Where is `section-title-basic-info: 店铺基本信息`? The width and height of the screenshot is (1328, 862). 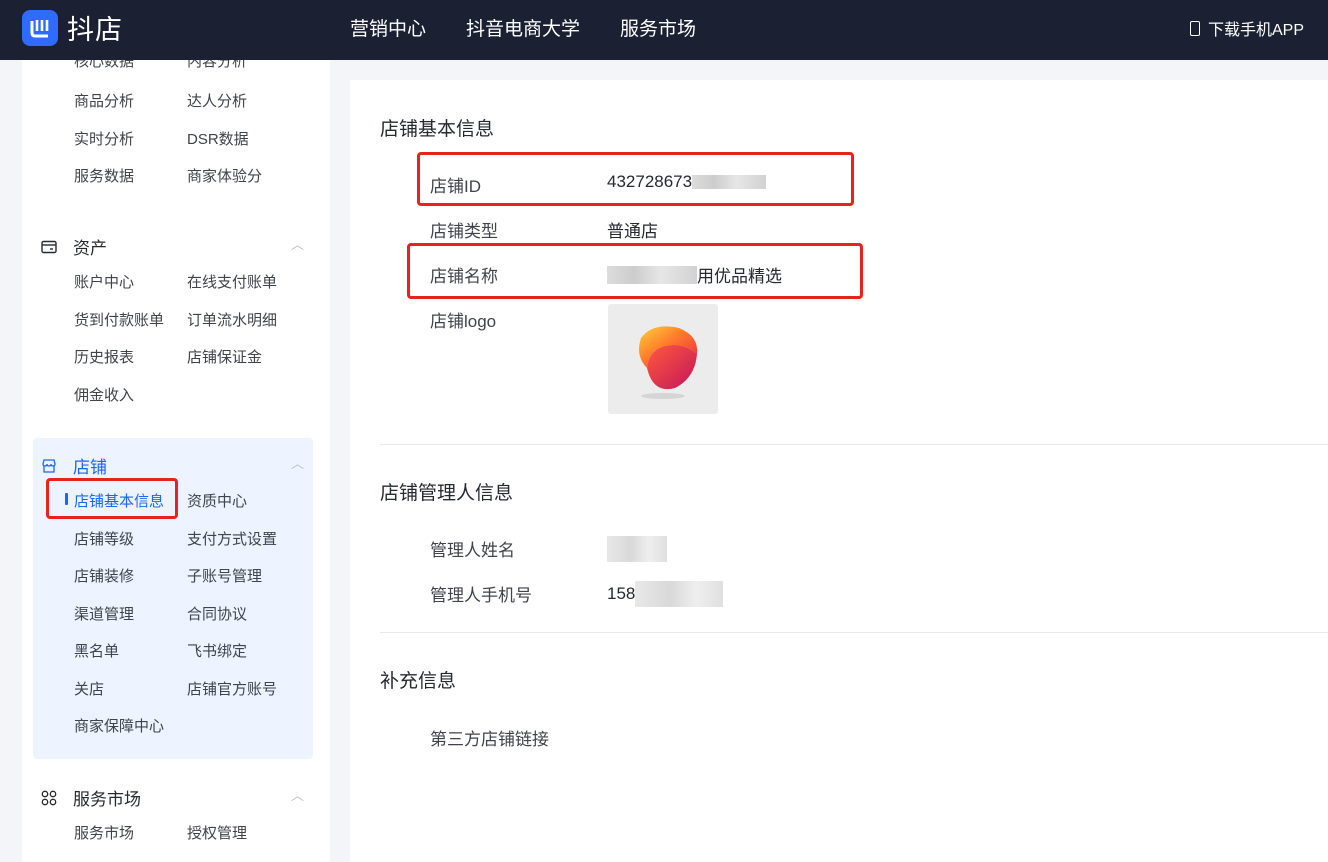 section-title-basic-info: 店铺基本信息 is located at coordinates (437, 129).